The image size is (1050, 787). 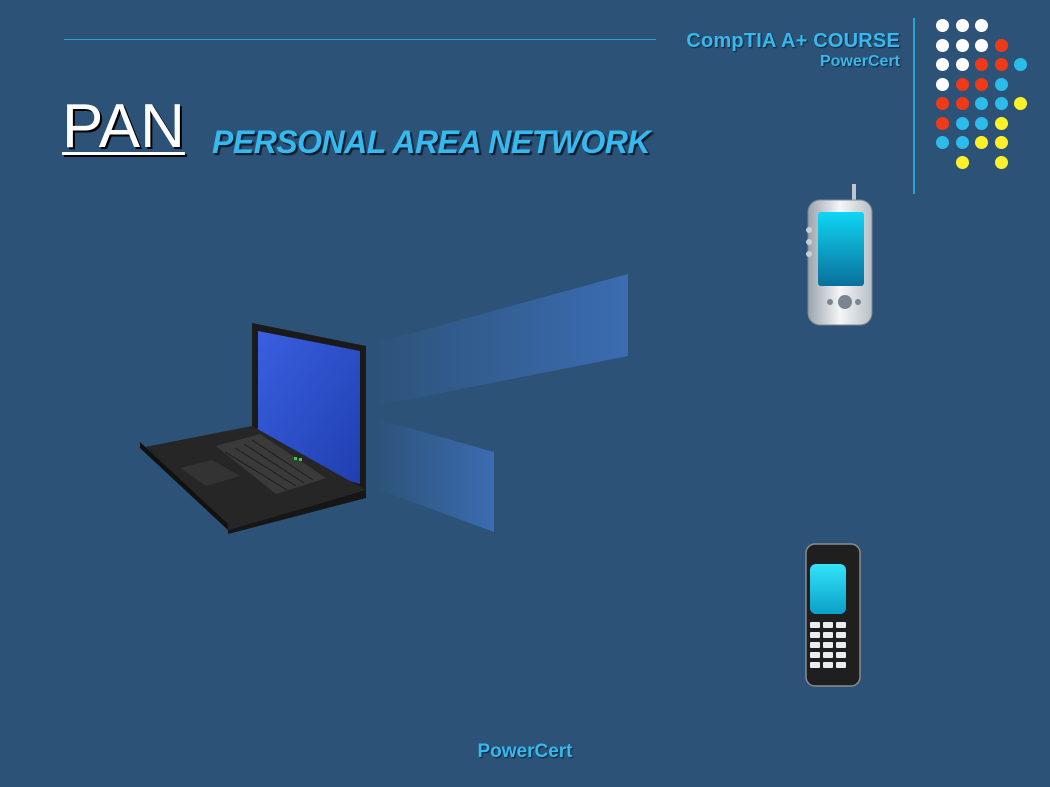 What do you see at coordinates (839, 255) in the screenshot?
I see `pda-phone-icon` at bounding box center [839, 255].